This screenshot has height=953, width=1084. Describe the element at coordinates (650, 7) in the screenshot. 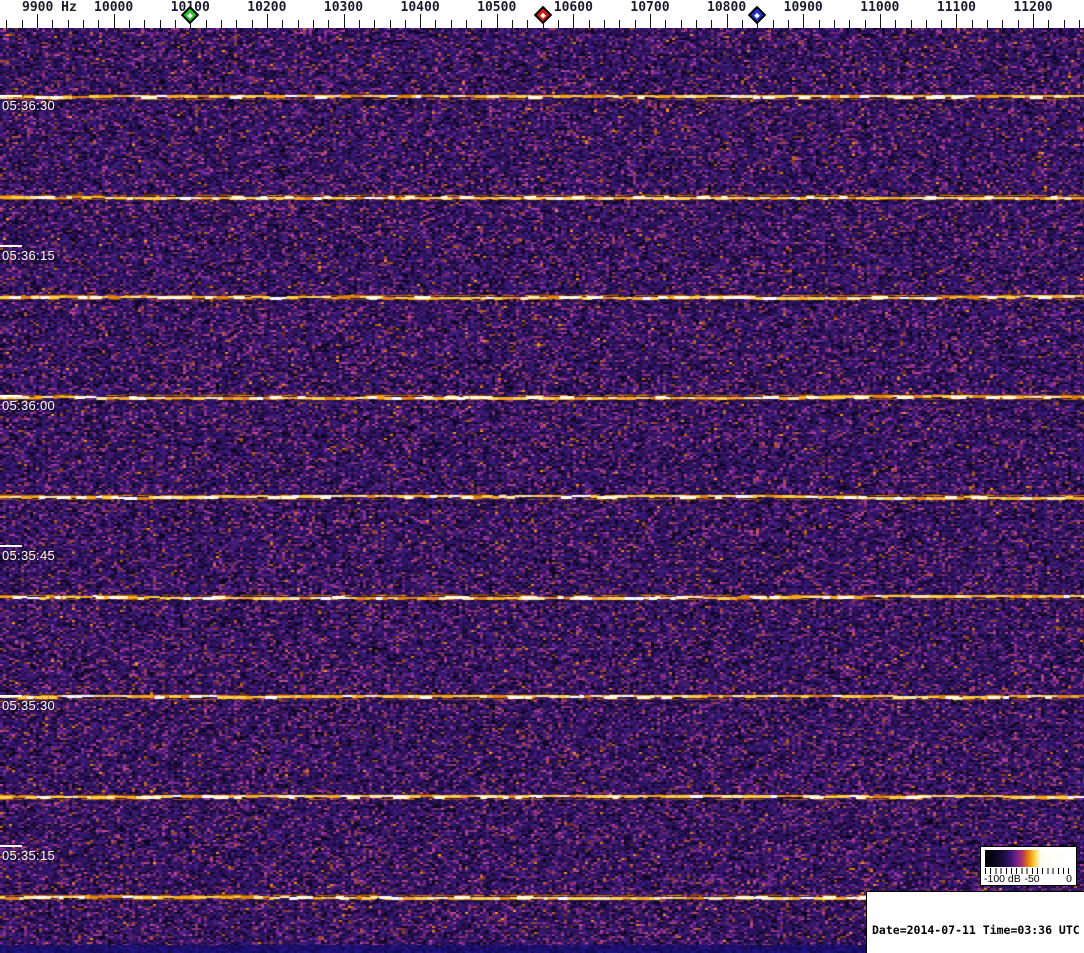

I see `freq-tick-label: 10700` at that location.